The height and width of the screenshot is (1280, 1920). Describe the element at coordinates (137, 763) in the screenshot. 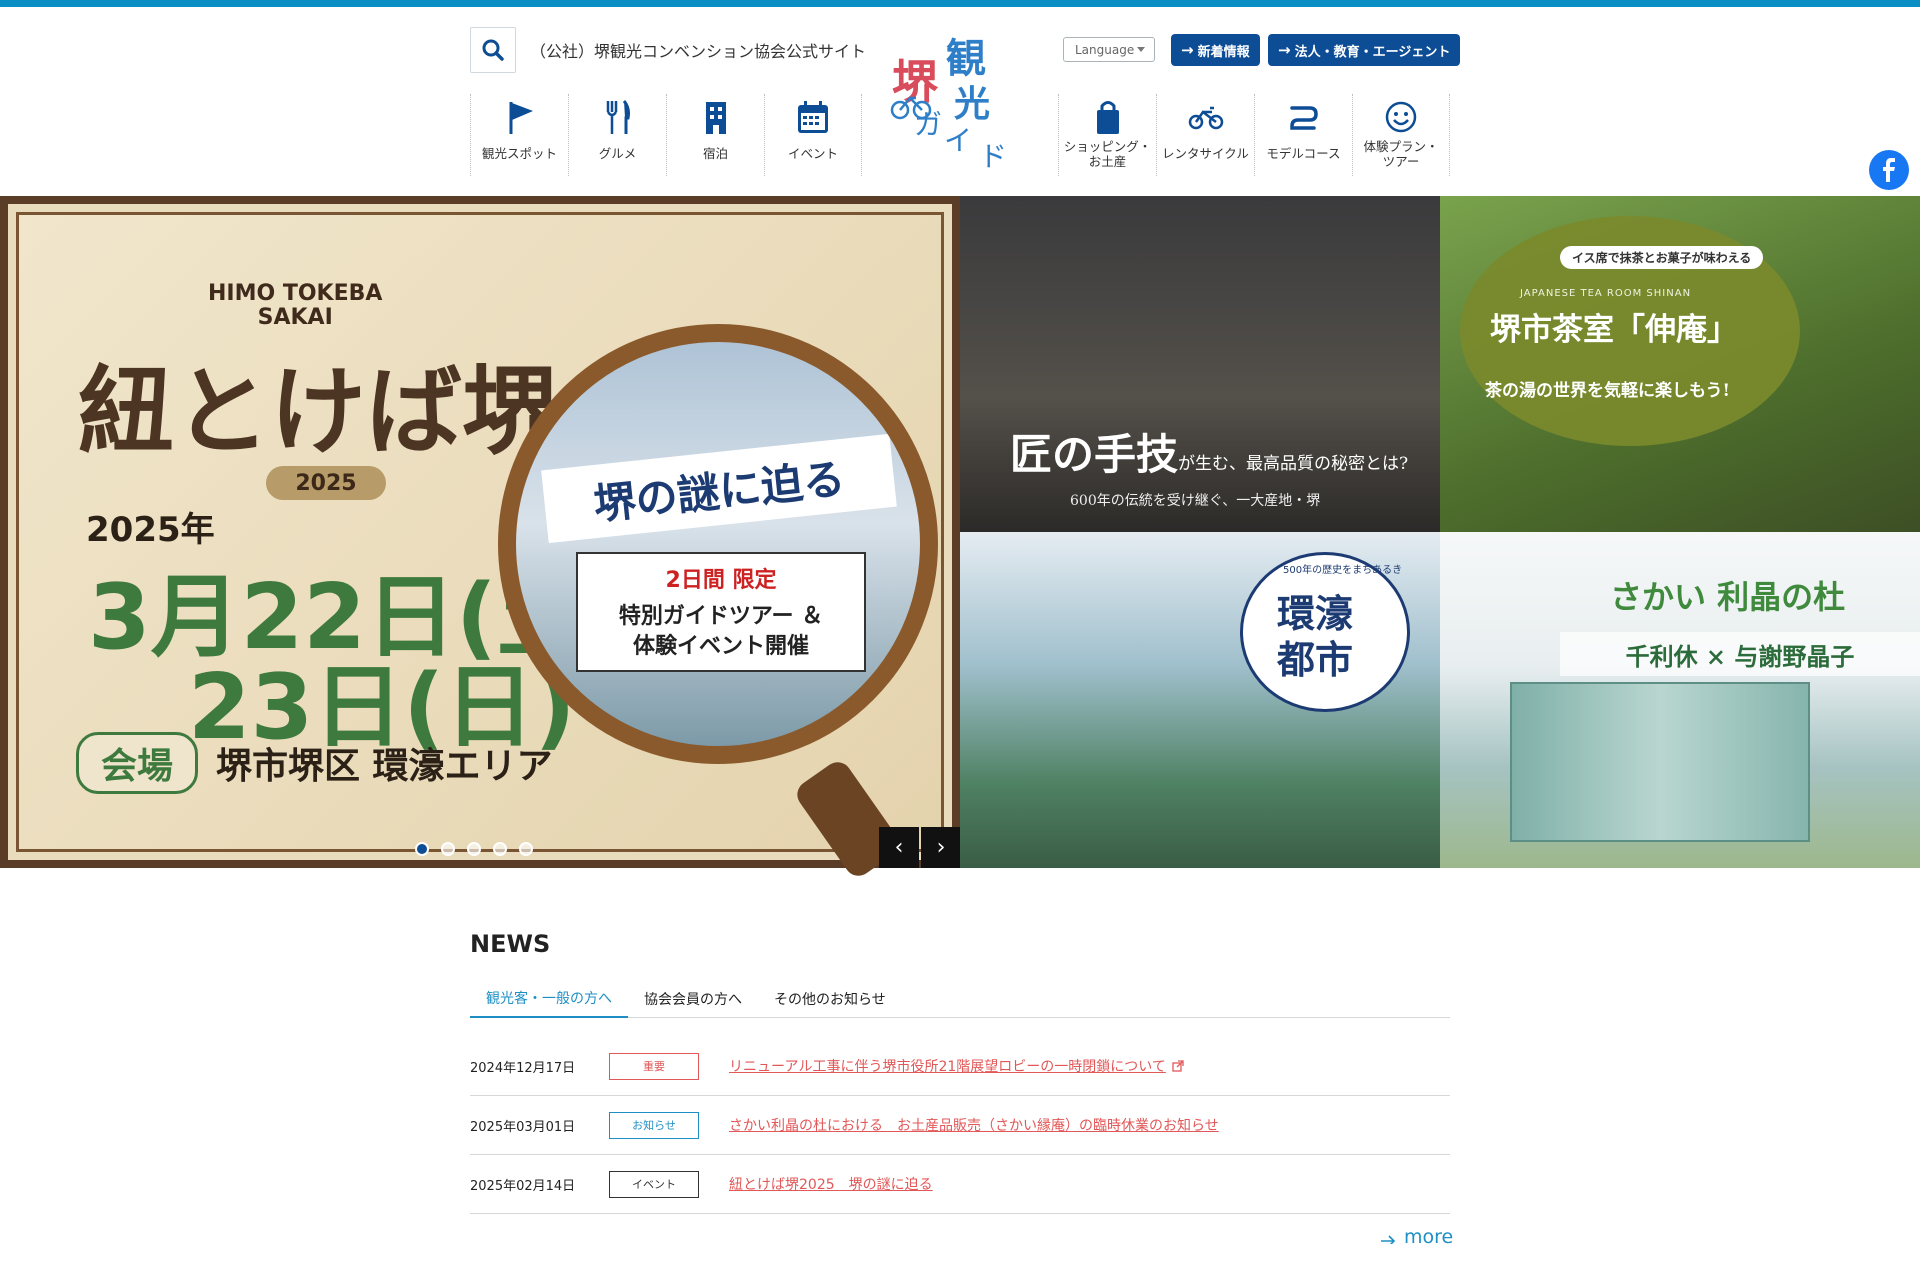

I see `venue-tag: 会場` at that location.